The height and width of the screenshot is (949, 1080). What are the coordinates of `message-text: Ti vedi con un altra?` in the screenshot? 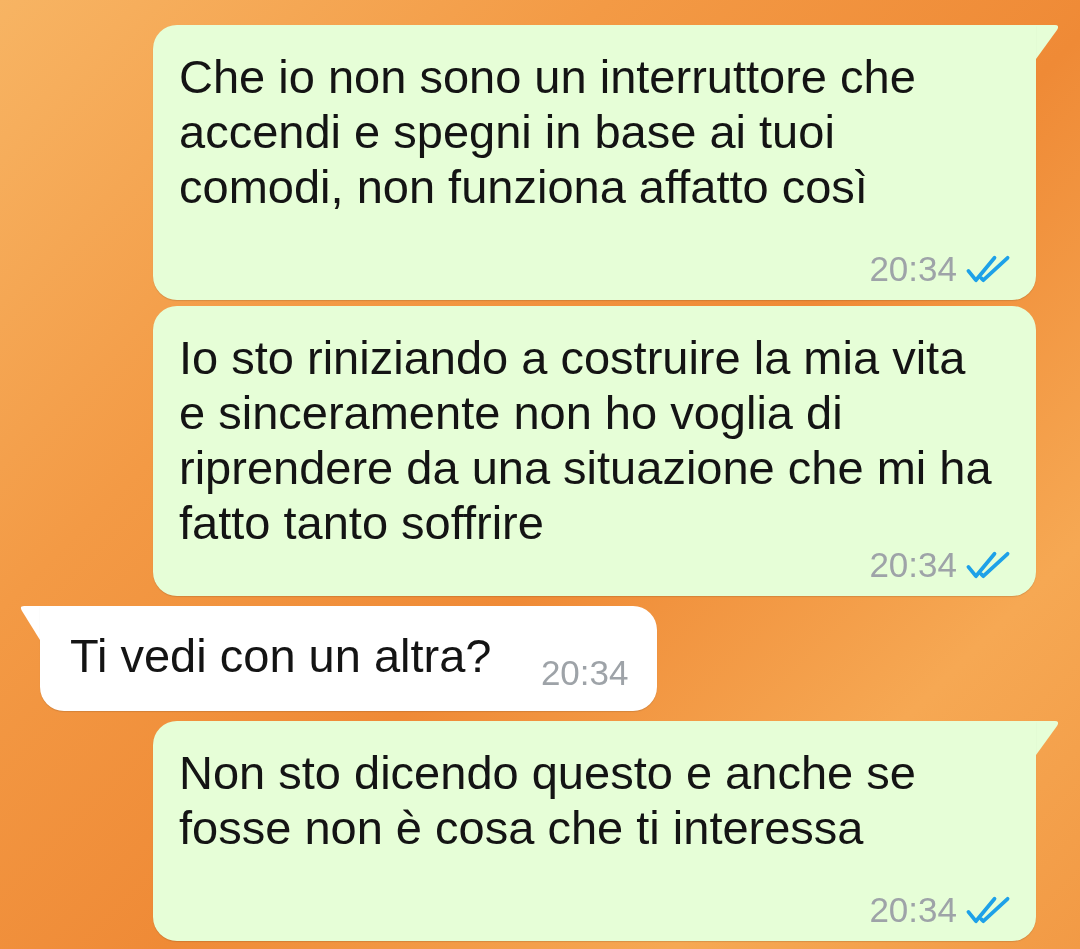 It's located at (281, 655).